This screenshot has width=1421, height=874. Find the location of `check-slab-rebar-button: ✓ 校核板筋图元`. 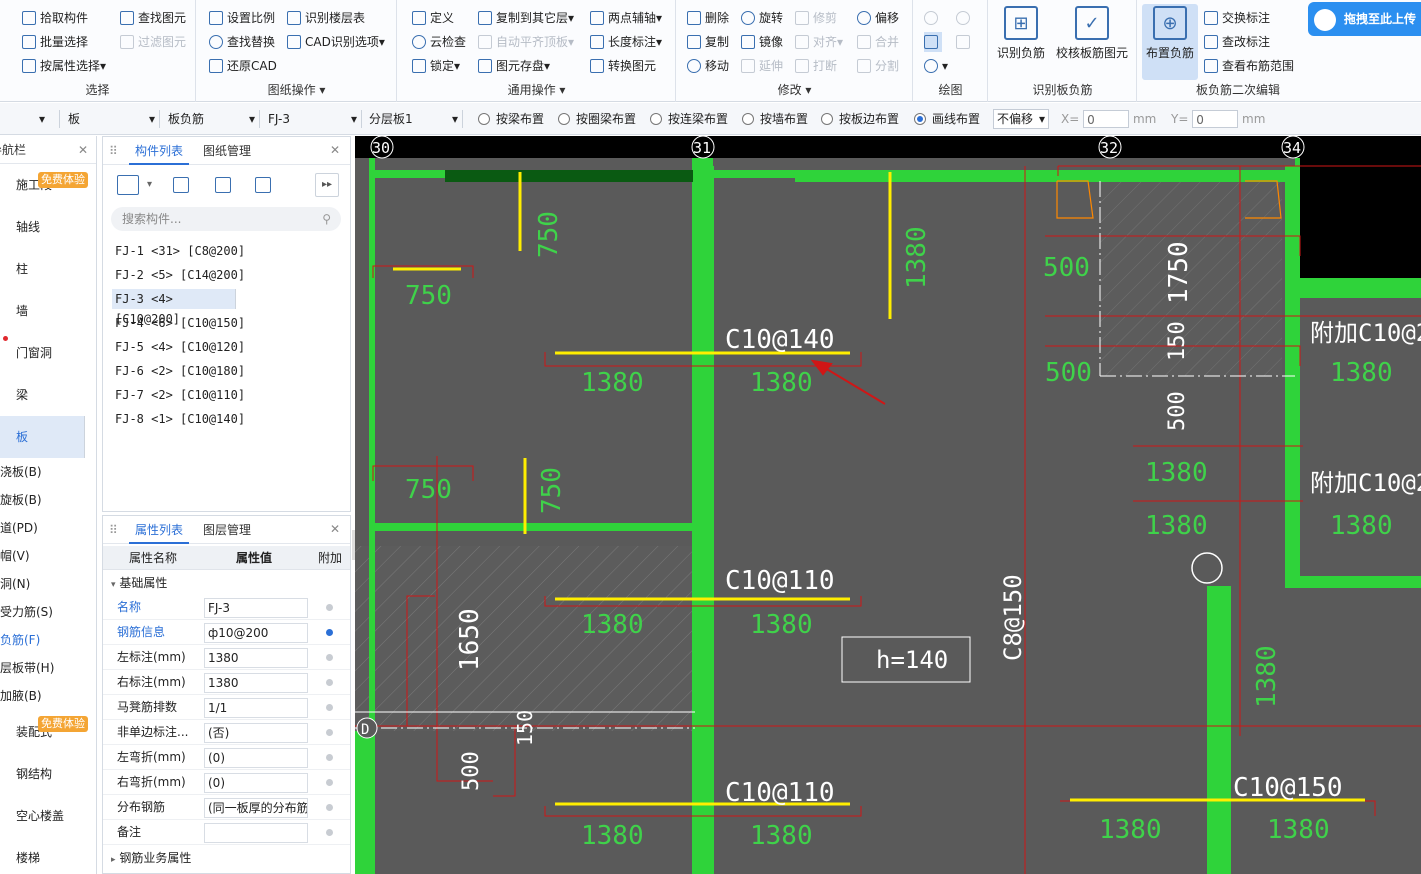

check-slab-rebar-button: ✓ 校核板筋图元 is located at coordinates (1092, 32).